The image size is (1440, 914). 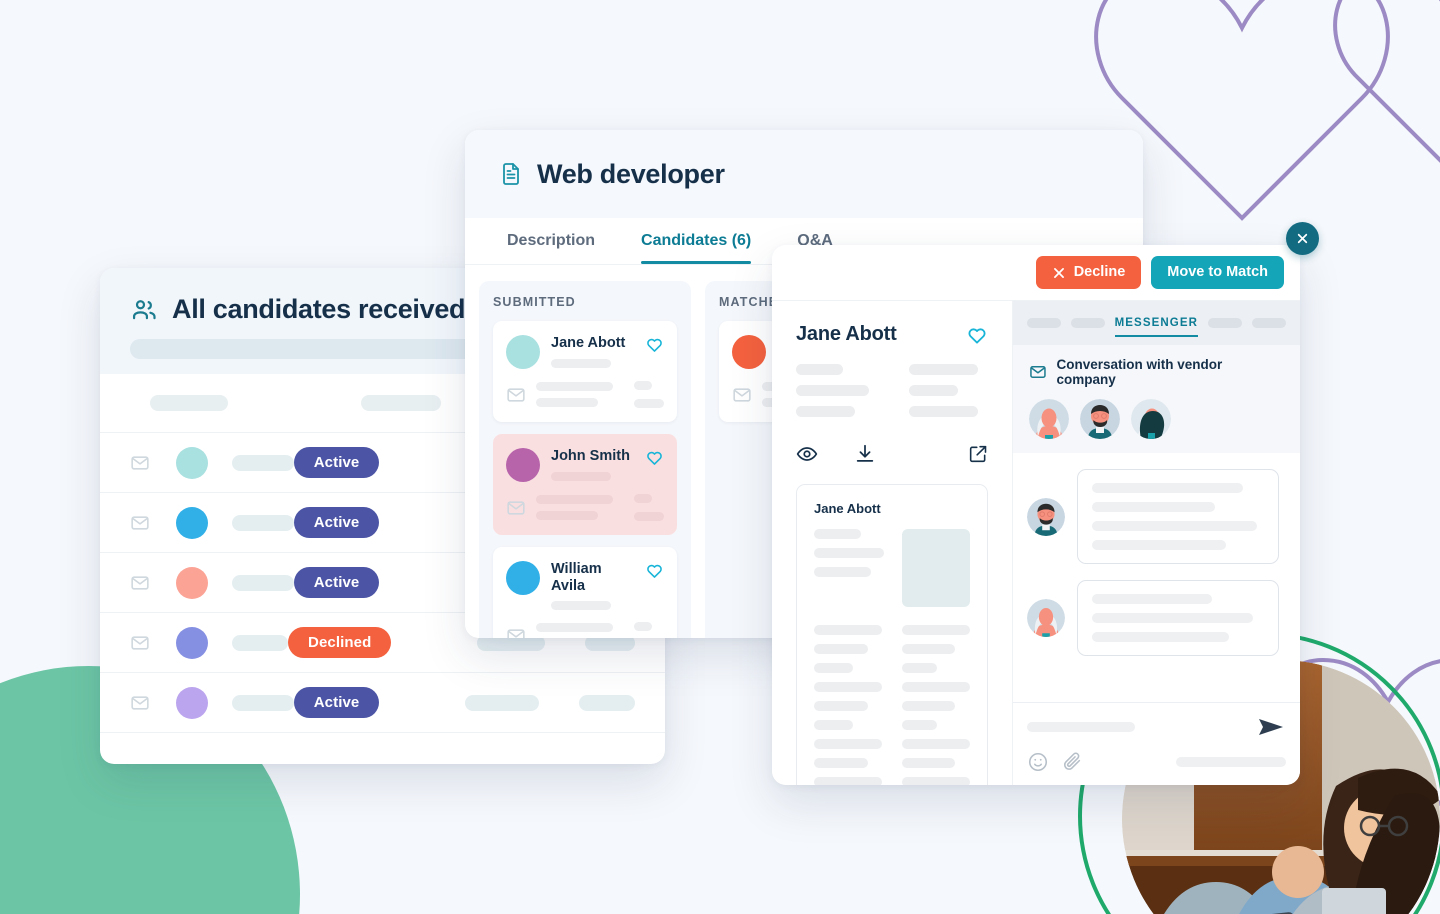 I want to click on close-icon, so click(x=1302, y=238).